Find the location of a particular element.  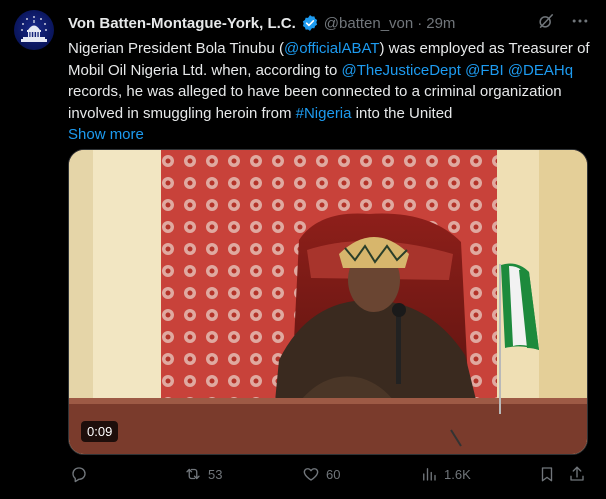

heart-icon is located at coordinates (311, 474).